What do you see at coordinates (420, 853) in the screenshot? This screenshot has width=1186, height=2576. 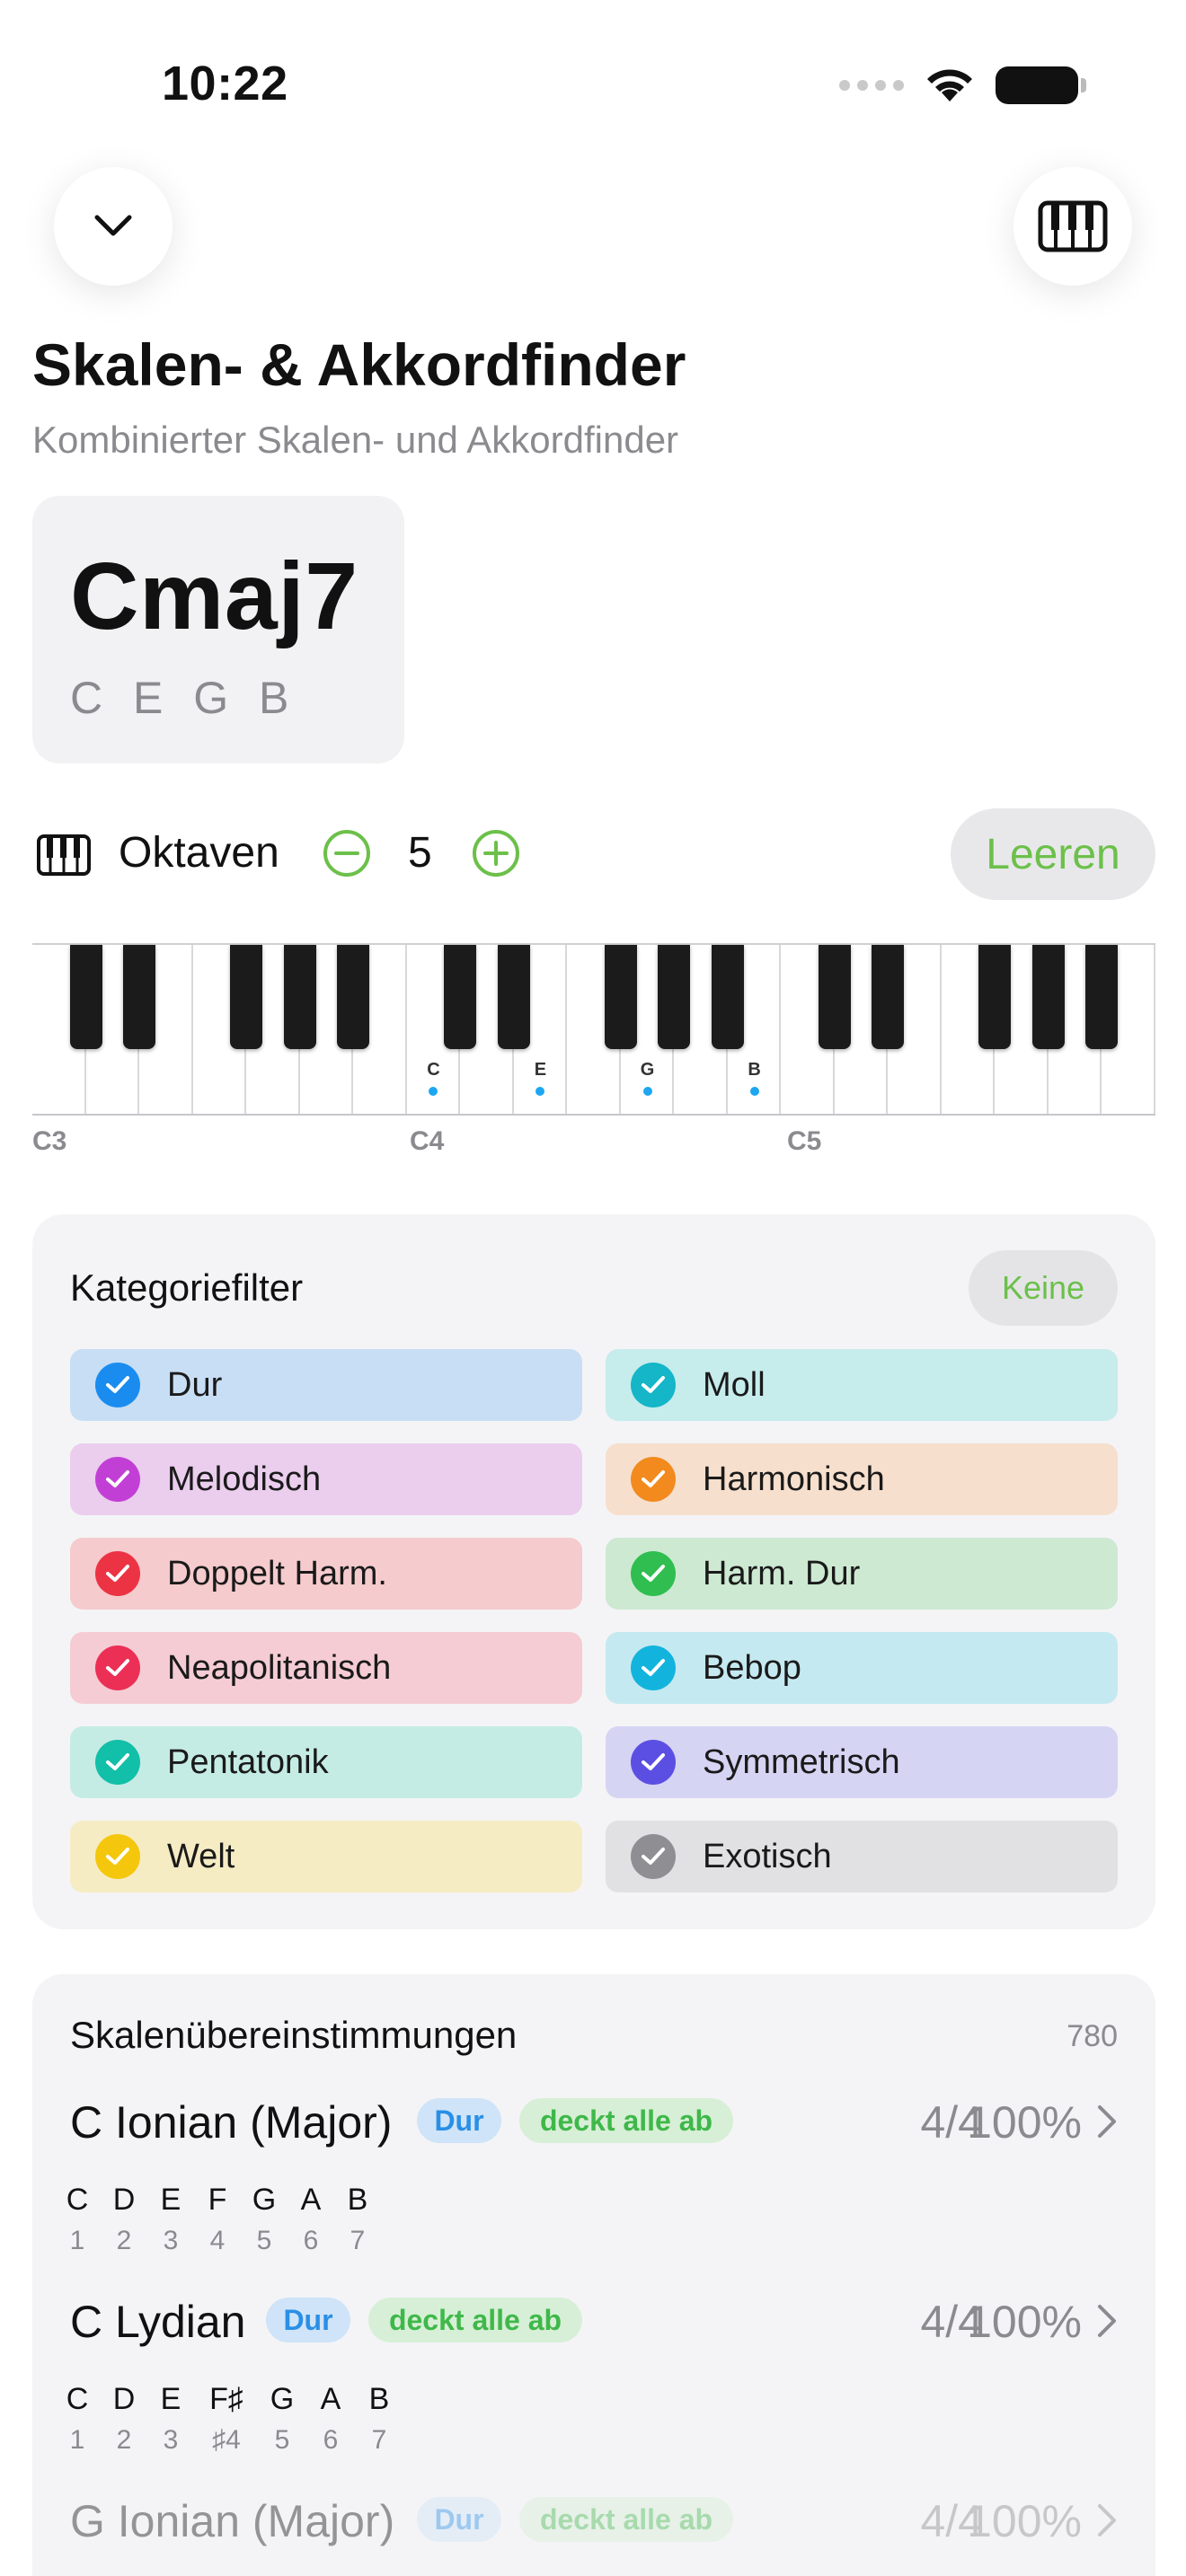 I see `octaves-value: 5` at bounding box center [420, 853].